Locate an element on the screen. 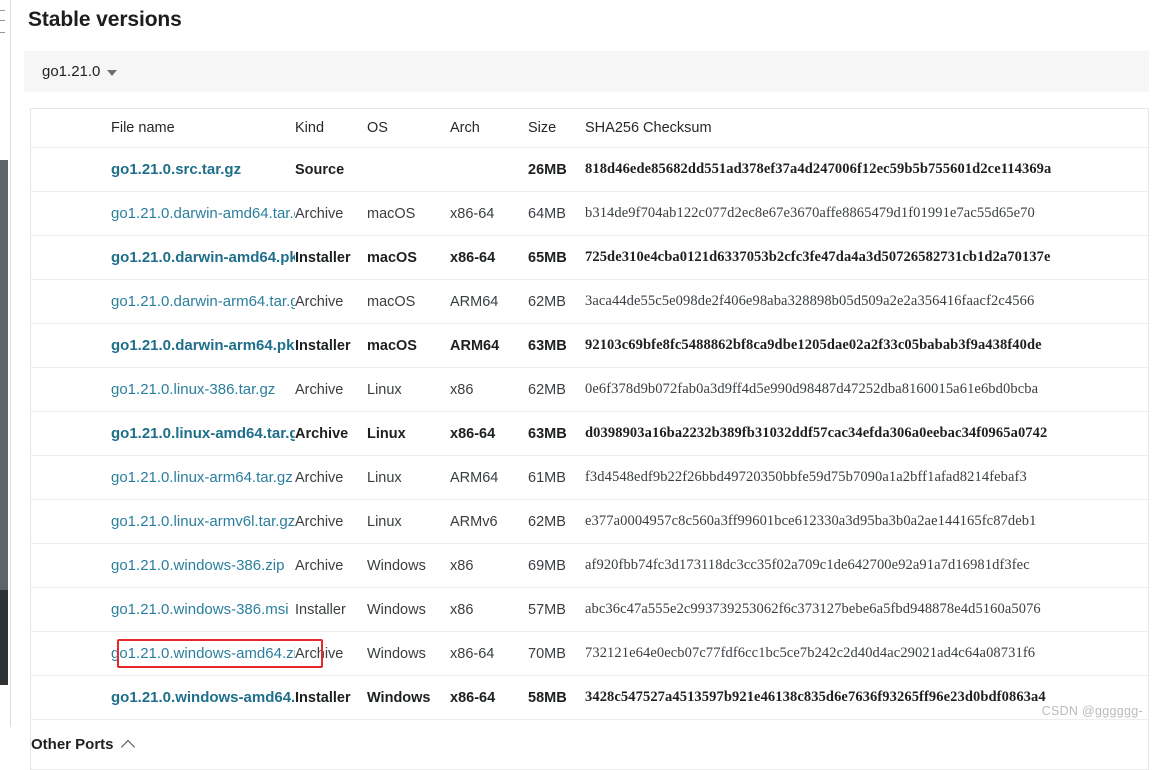  vertical-scrollbar-thumb-lower is located at coordinates (4, 637).